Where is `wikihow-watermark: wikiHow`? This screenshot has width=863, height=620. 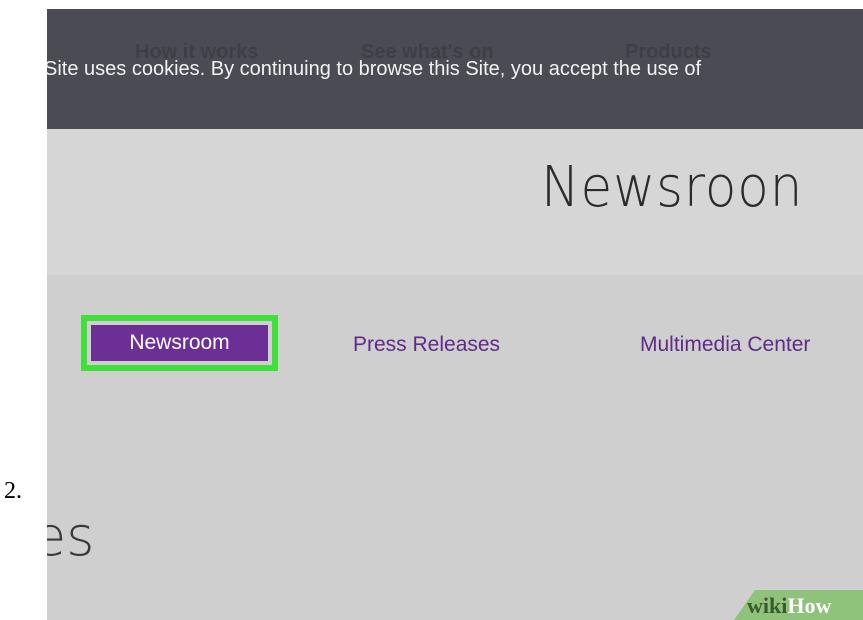 wikihow-watermark: wikiHow is located at coordinates (789, 606).